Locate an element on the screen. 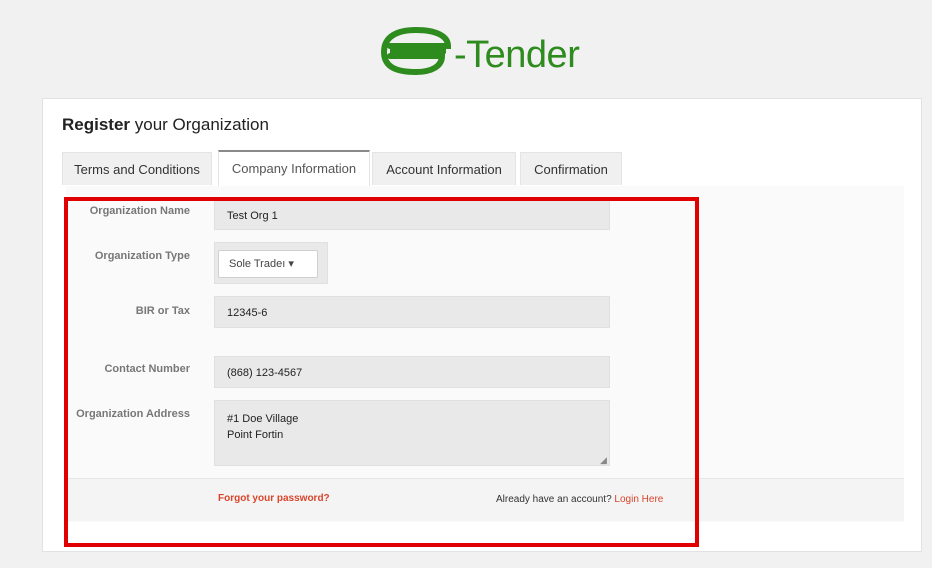  address-line-1: #1 Doe Village is located at coordinates (263, 419).